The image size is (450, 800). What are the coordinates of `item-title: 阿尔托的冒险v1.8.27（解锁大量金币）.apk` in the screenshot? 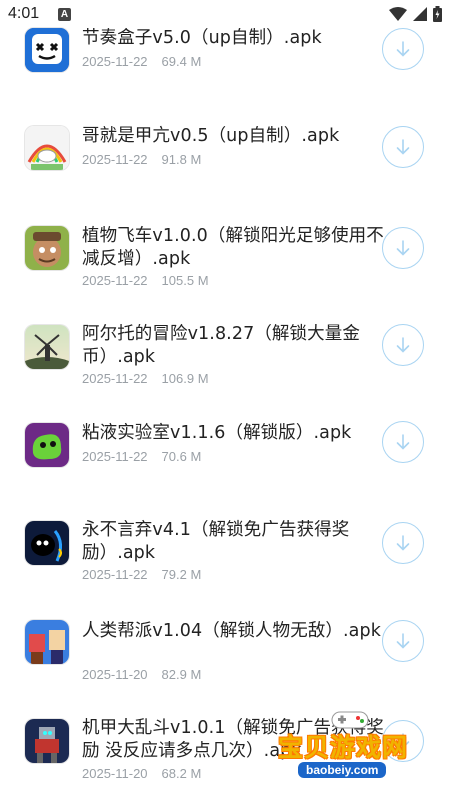 It's located at (221, 345).